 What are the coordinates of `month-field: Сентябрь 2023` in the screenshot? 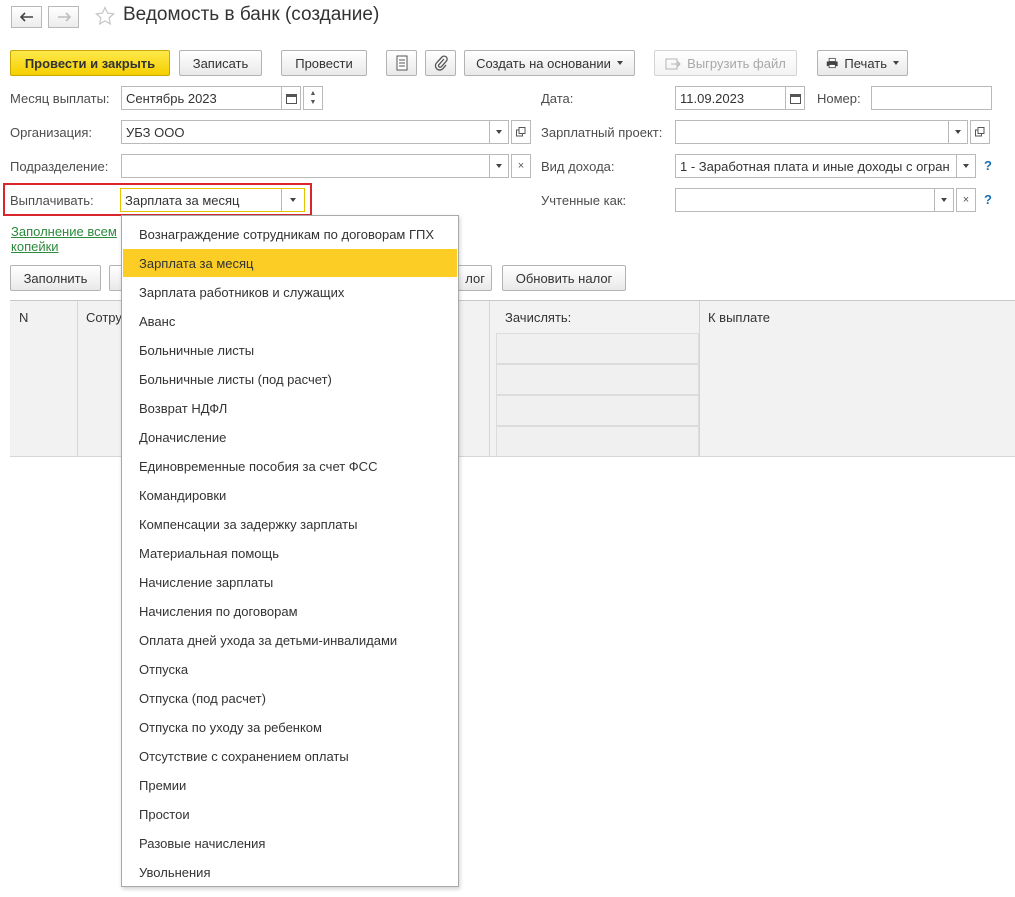 It's located at (201, 98).